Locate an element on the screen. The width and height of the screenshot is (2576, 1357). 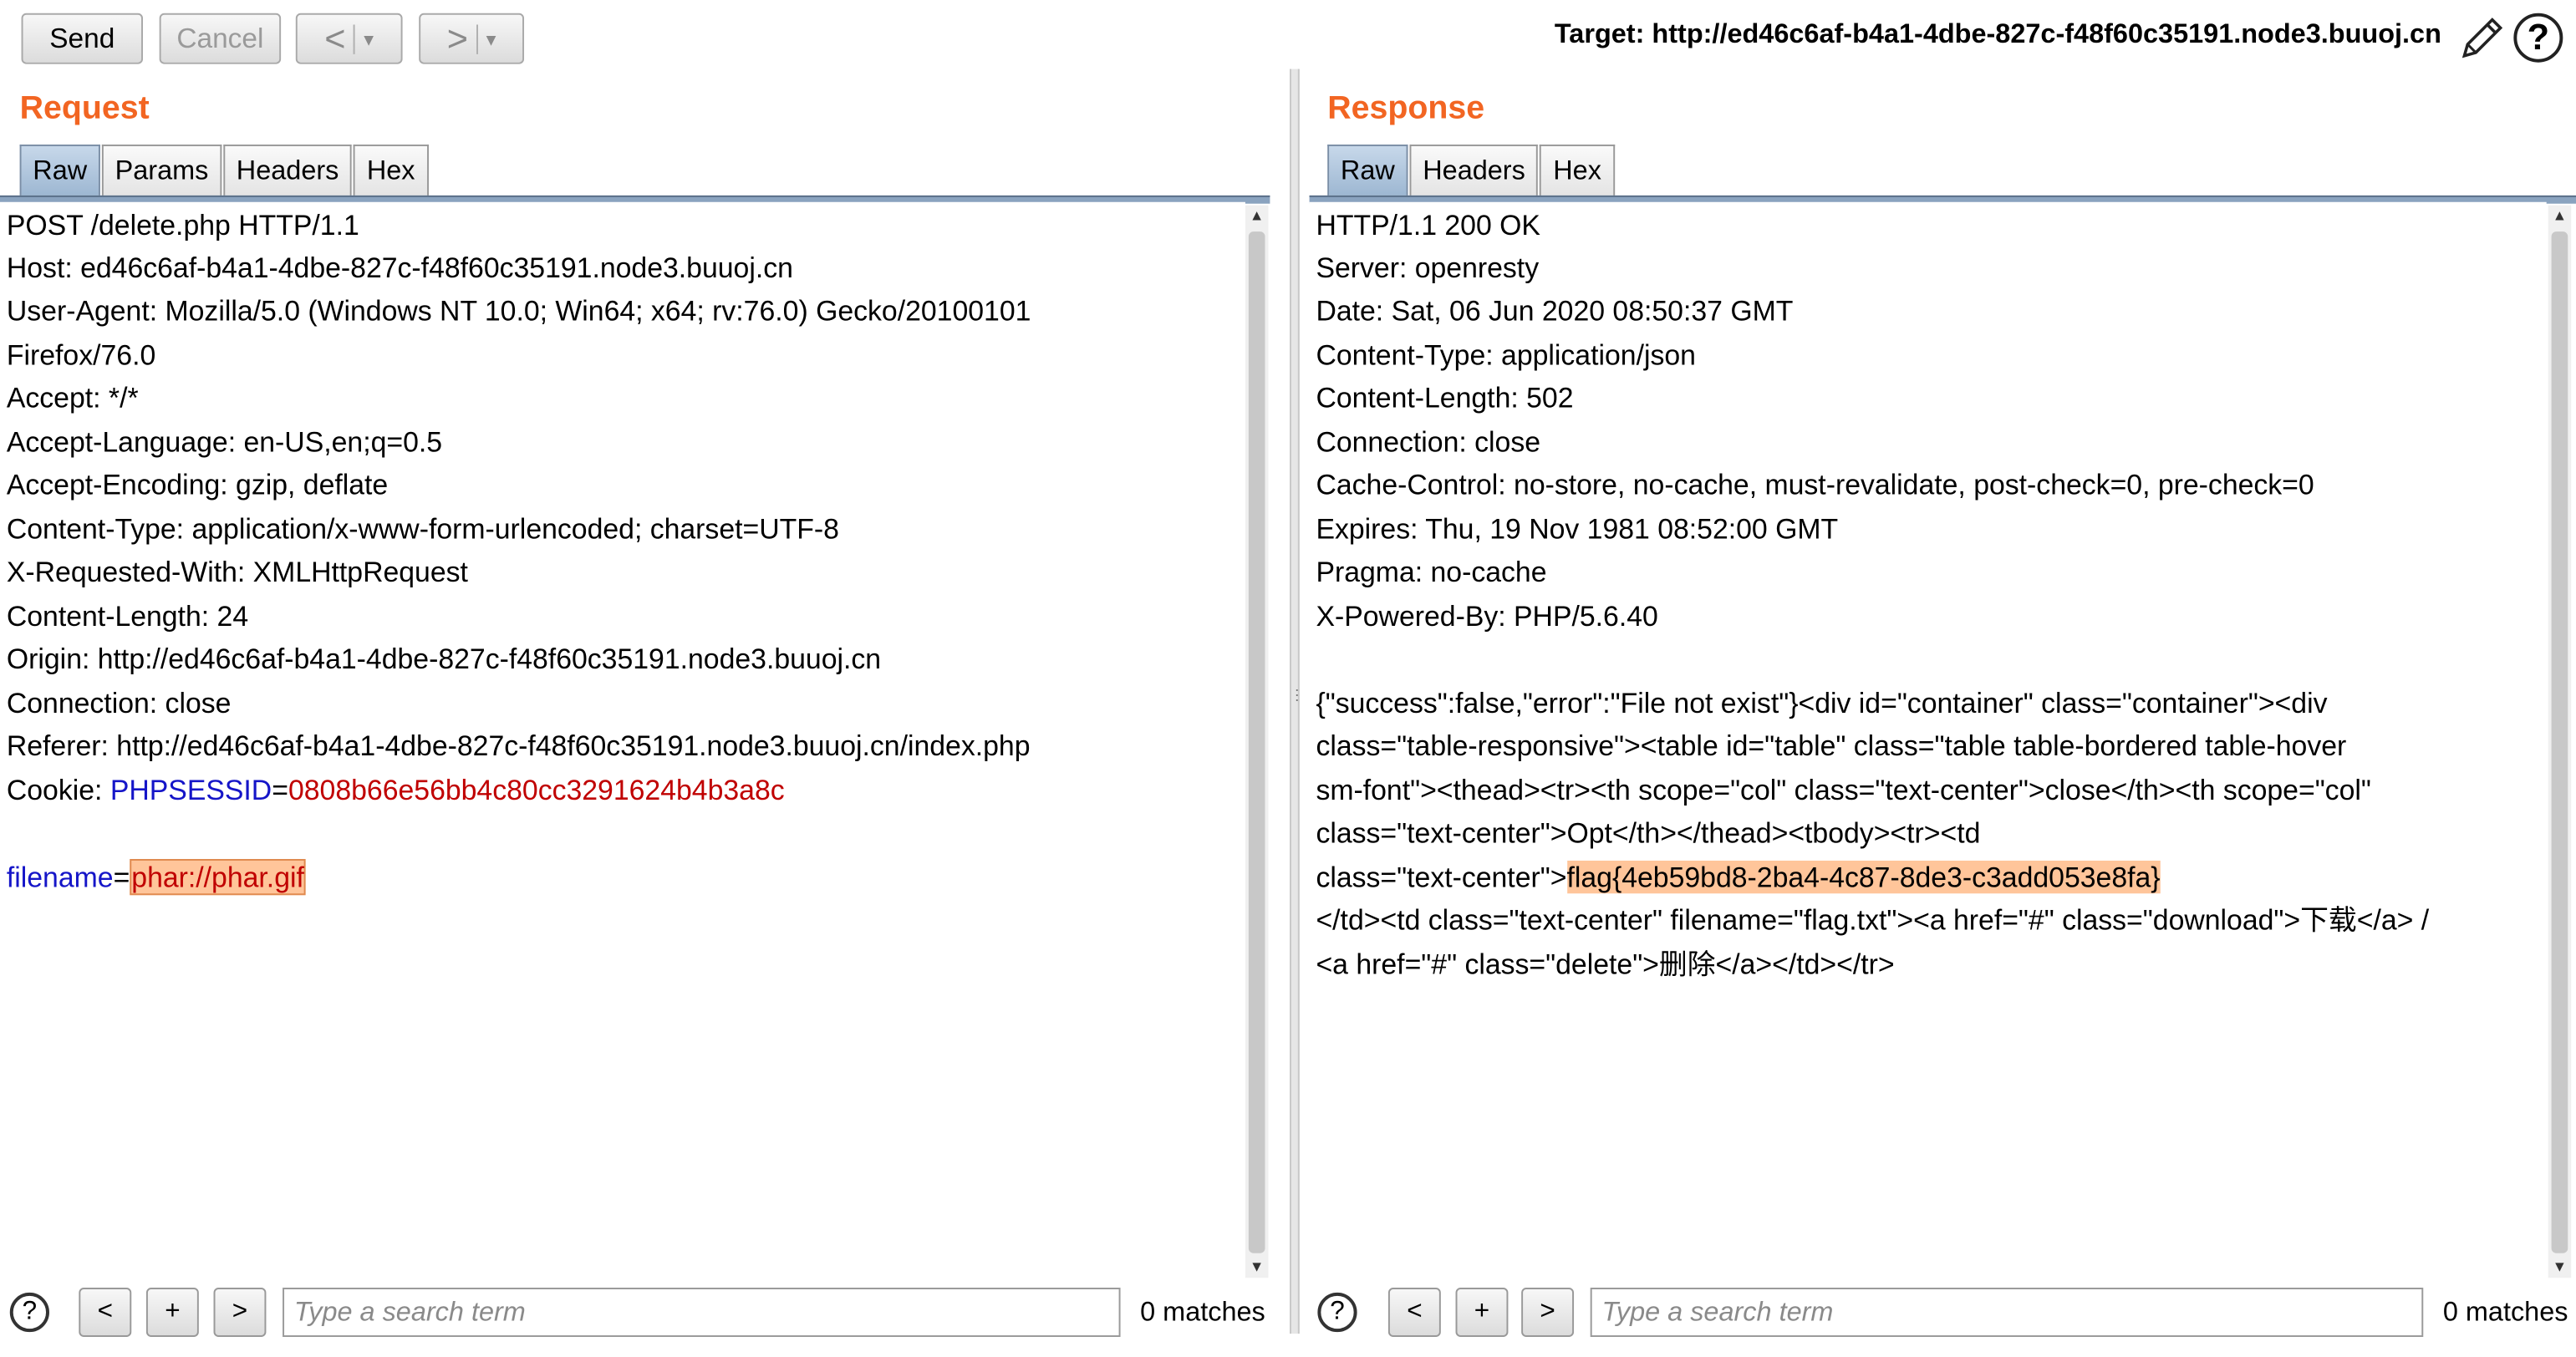
response-tab-hex: Hex is located at coordinates (1577, 170).